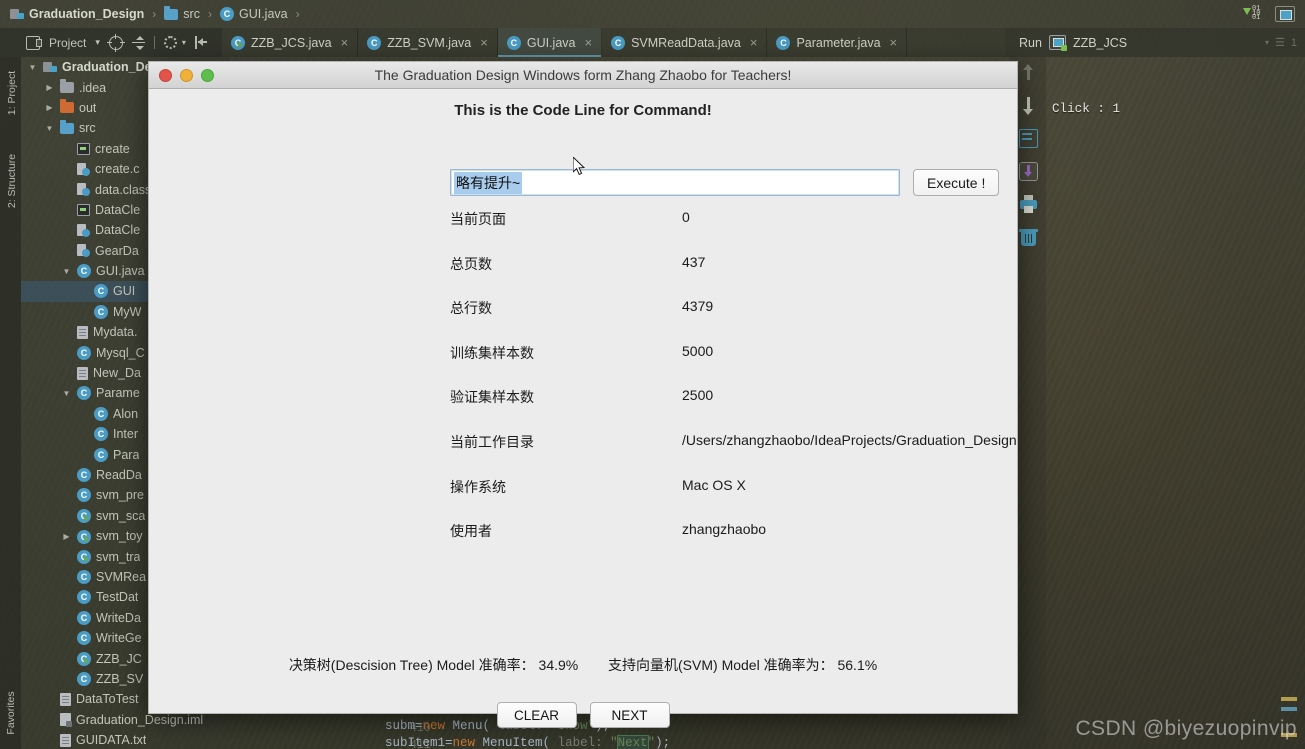 Image resolution: width=1305 pixels, height=749 pixels. Describe the element at coordinates (579, 166) in the screenshot. I see `mouse-cursor-icon` at that location.